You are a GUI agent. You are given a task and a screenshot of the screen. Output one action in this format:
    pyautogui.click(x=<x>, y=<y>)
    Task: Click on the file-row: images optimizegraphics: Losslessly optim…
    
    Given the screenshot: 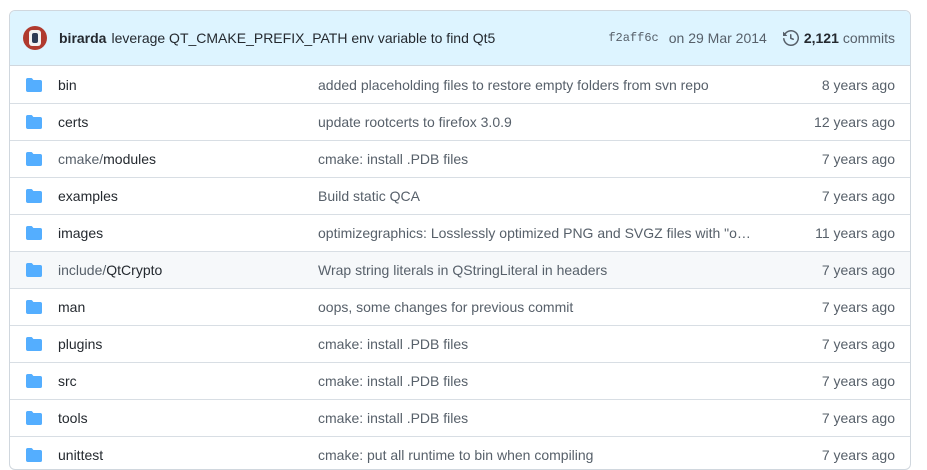 What is the action you would take?
    pyautogui.click(x=460, y=232)
    